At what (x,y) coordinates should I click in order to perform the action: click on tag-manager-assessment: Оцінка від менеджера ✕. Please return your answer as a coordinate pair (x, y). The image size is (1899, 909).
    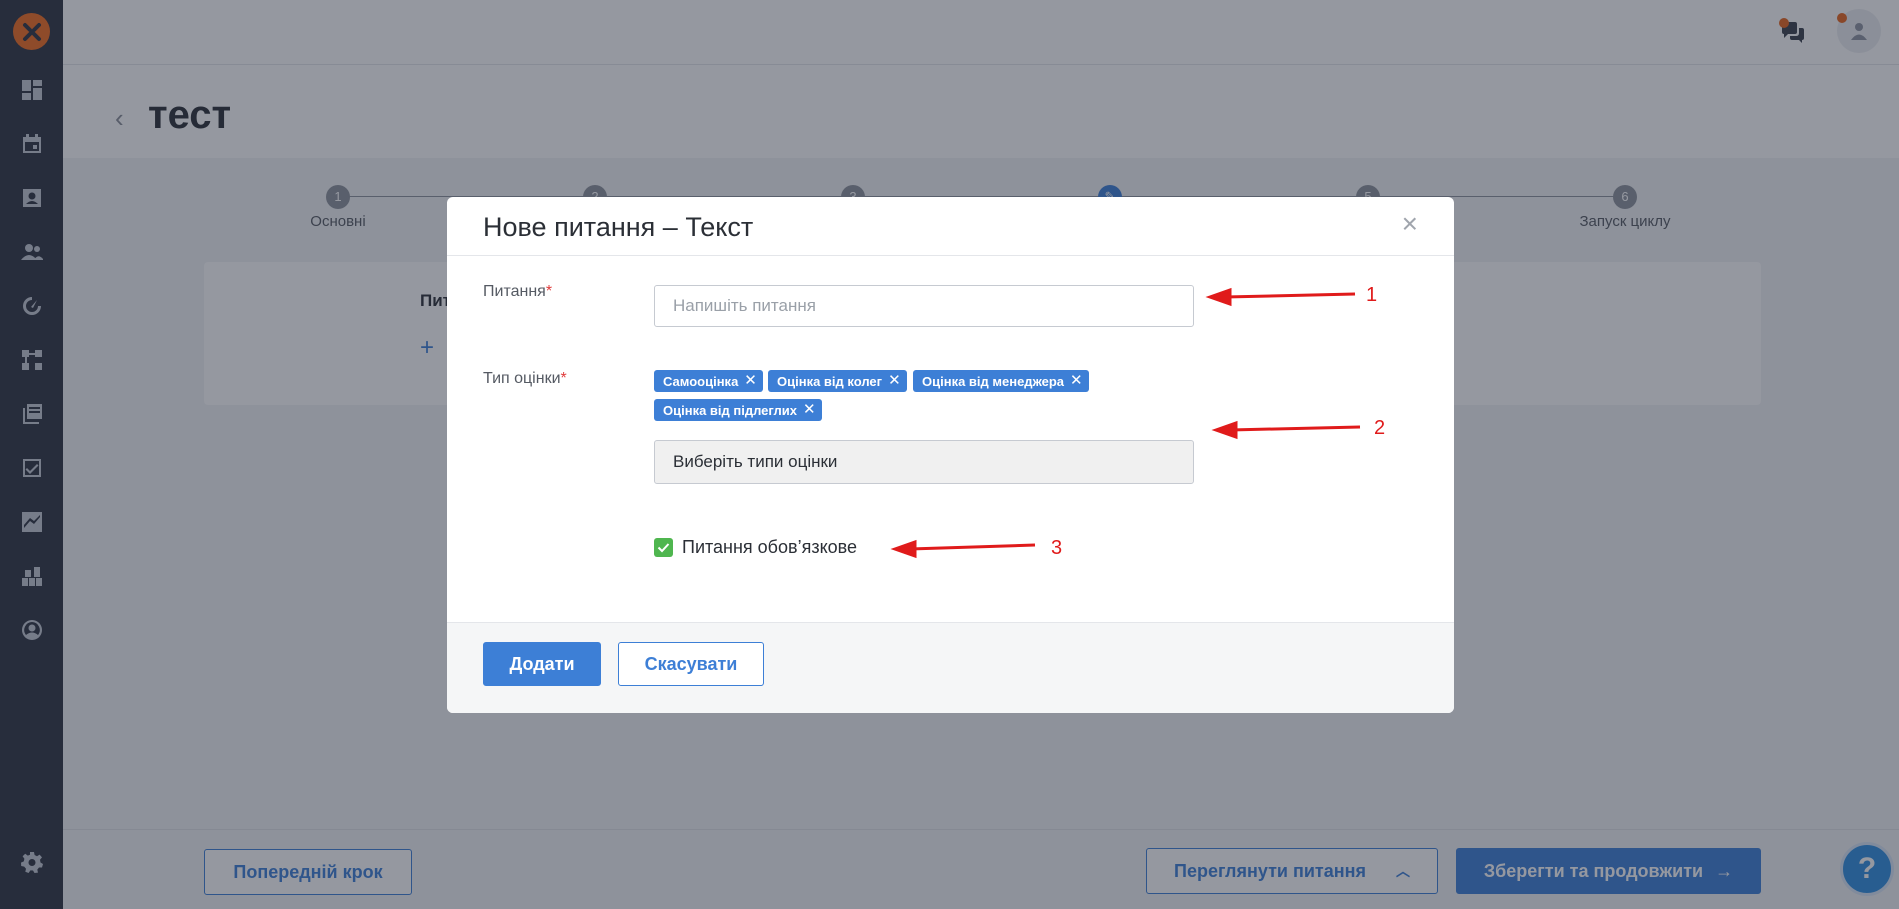
    Looking at the image, I should click on (1001, 381).